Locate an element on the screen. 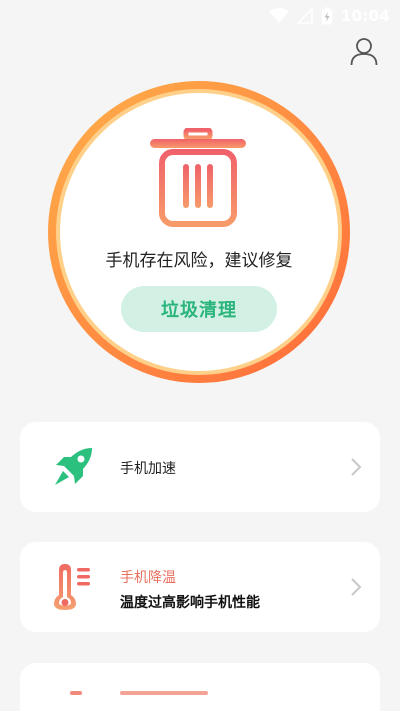 The image size is (400, 711). feature-subtitle: 温度过高影响手机性能 is located at coordinates (190, 603).